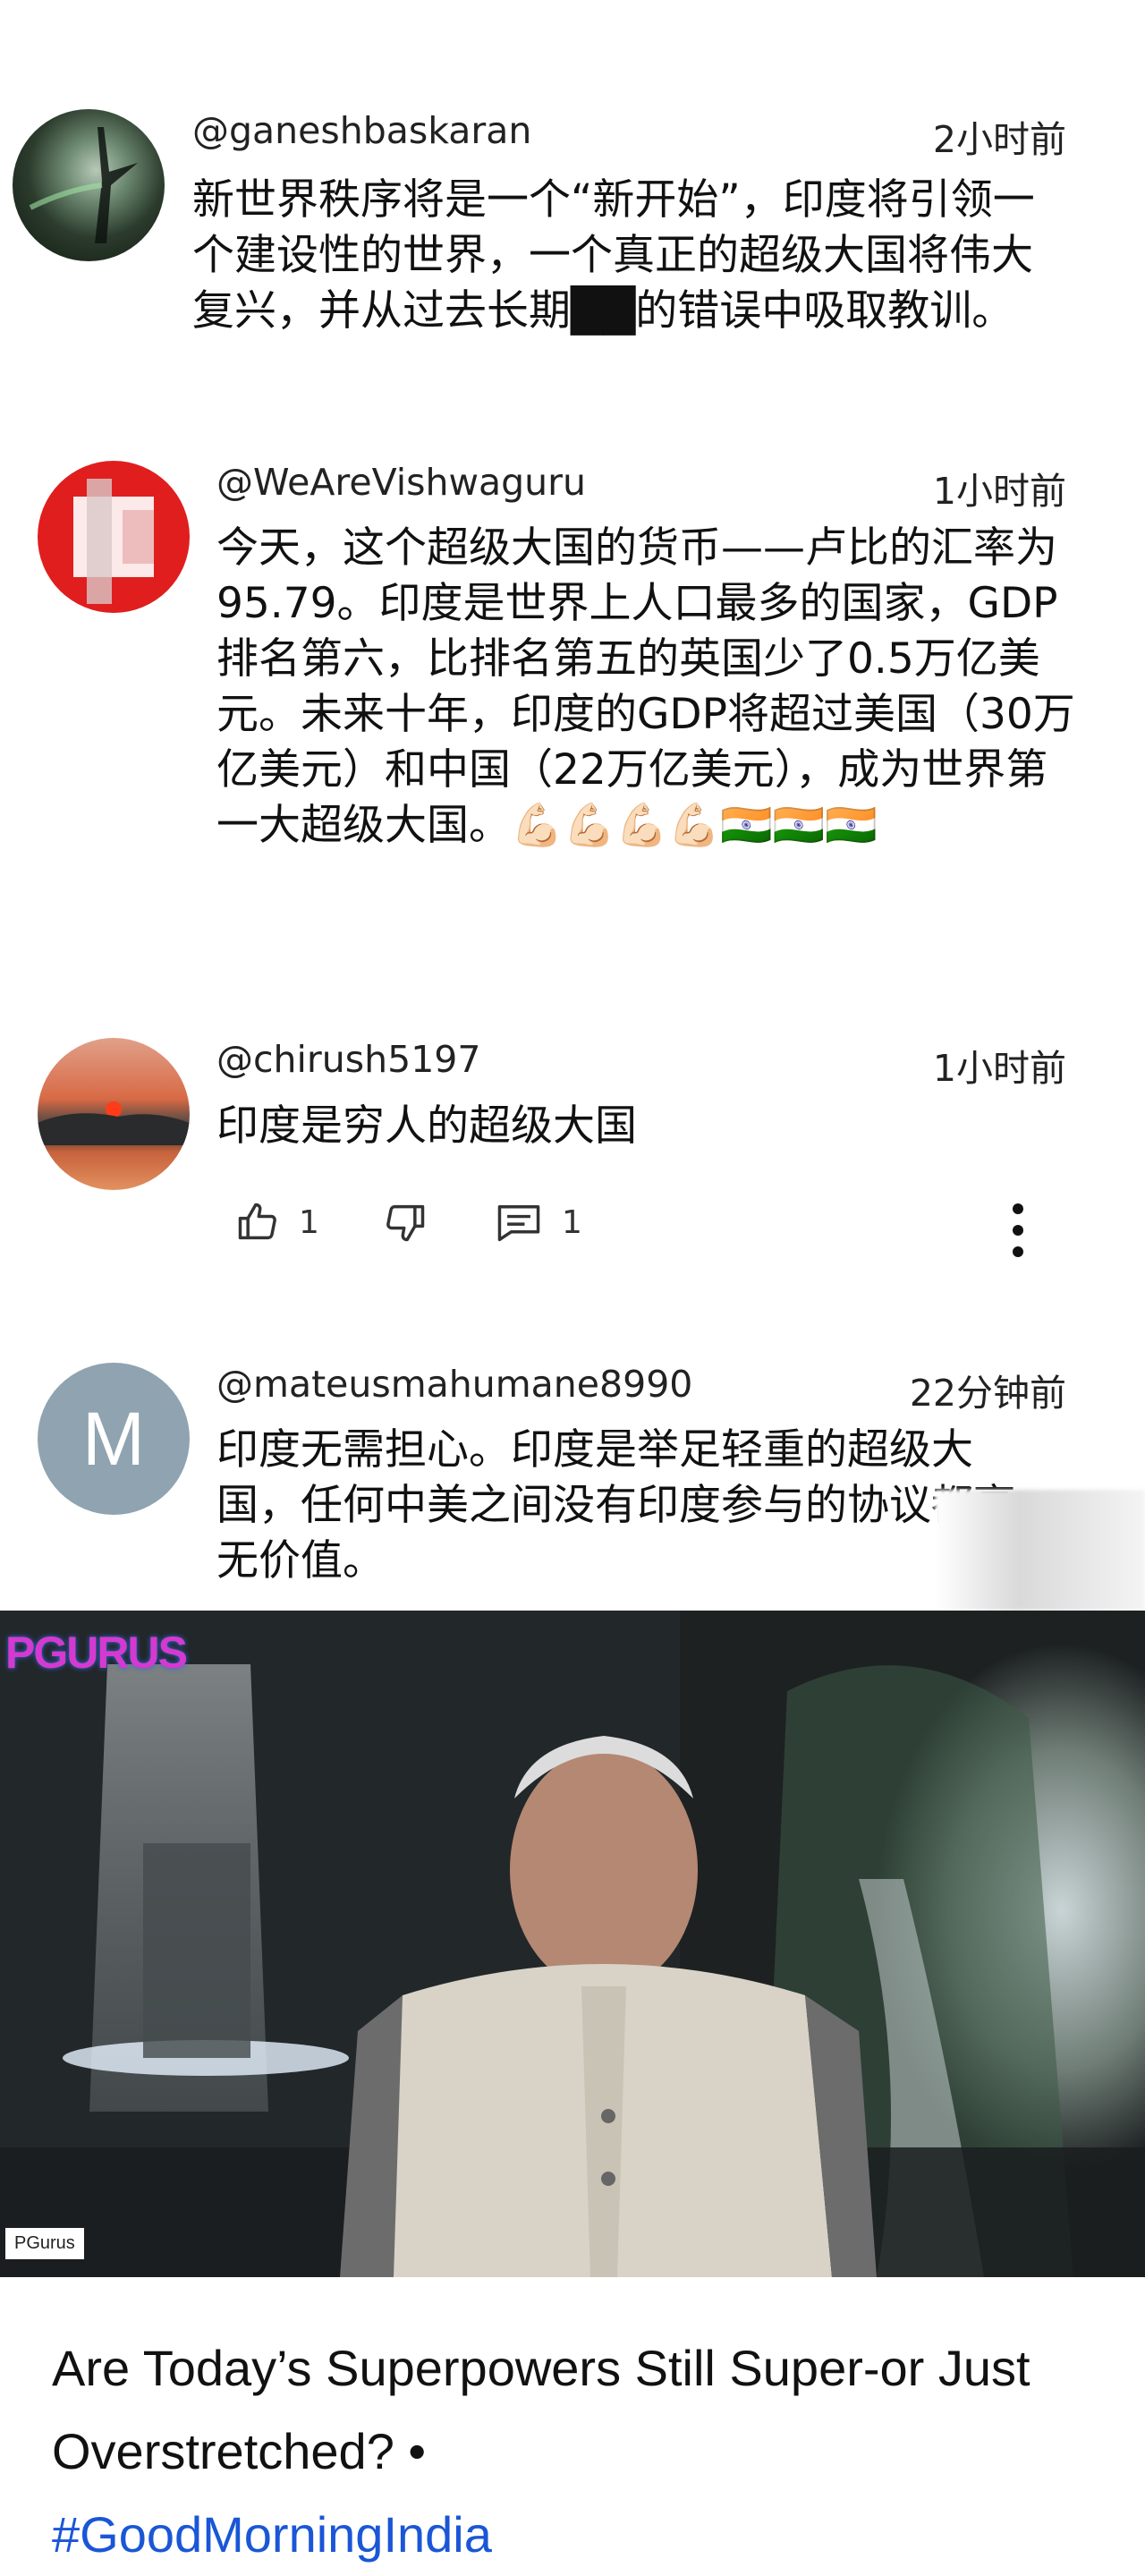 The image size is (1145, 2576). Describe the element at coordinates (309, 1222) in the screenshot. I see `like-count: 1` at that location.